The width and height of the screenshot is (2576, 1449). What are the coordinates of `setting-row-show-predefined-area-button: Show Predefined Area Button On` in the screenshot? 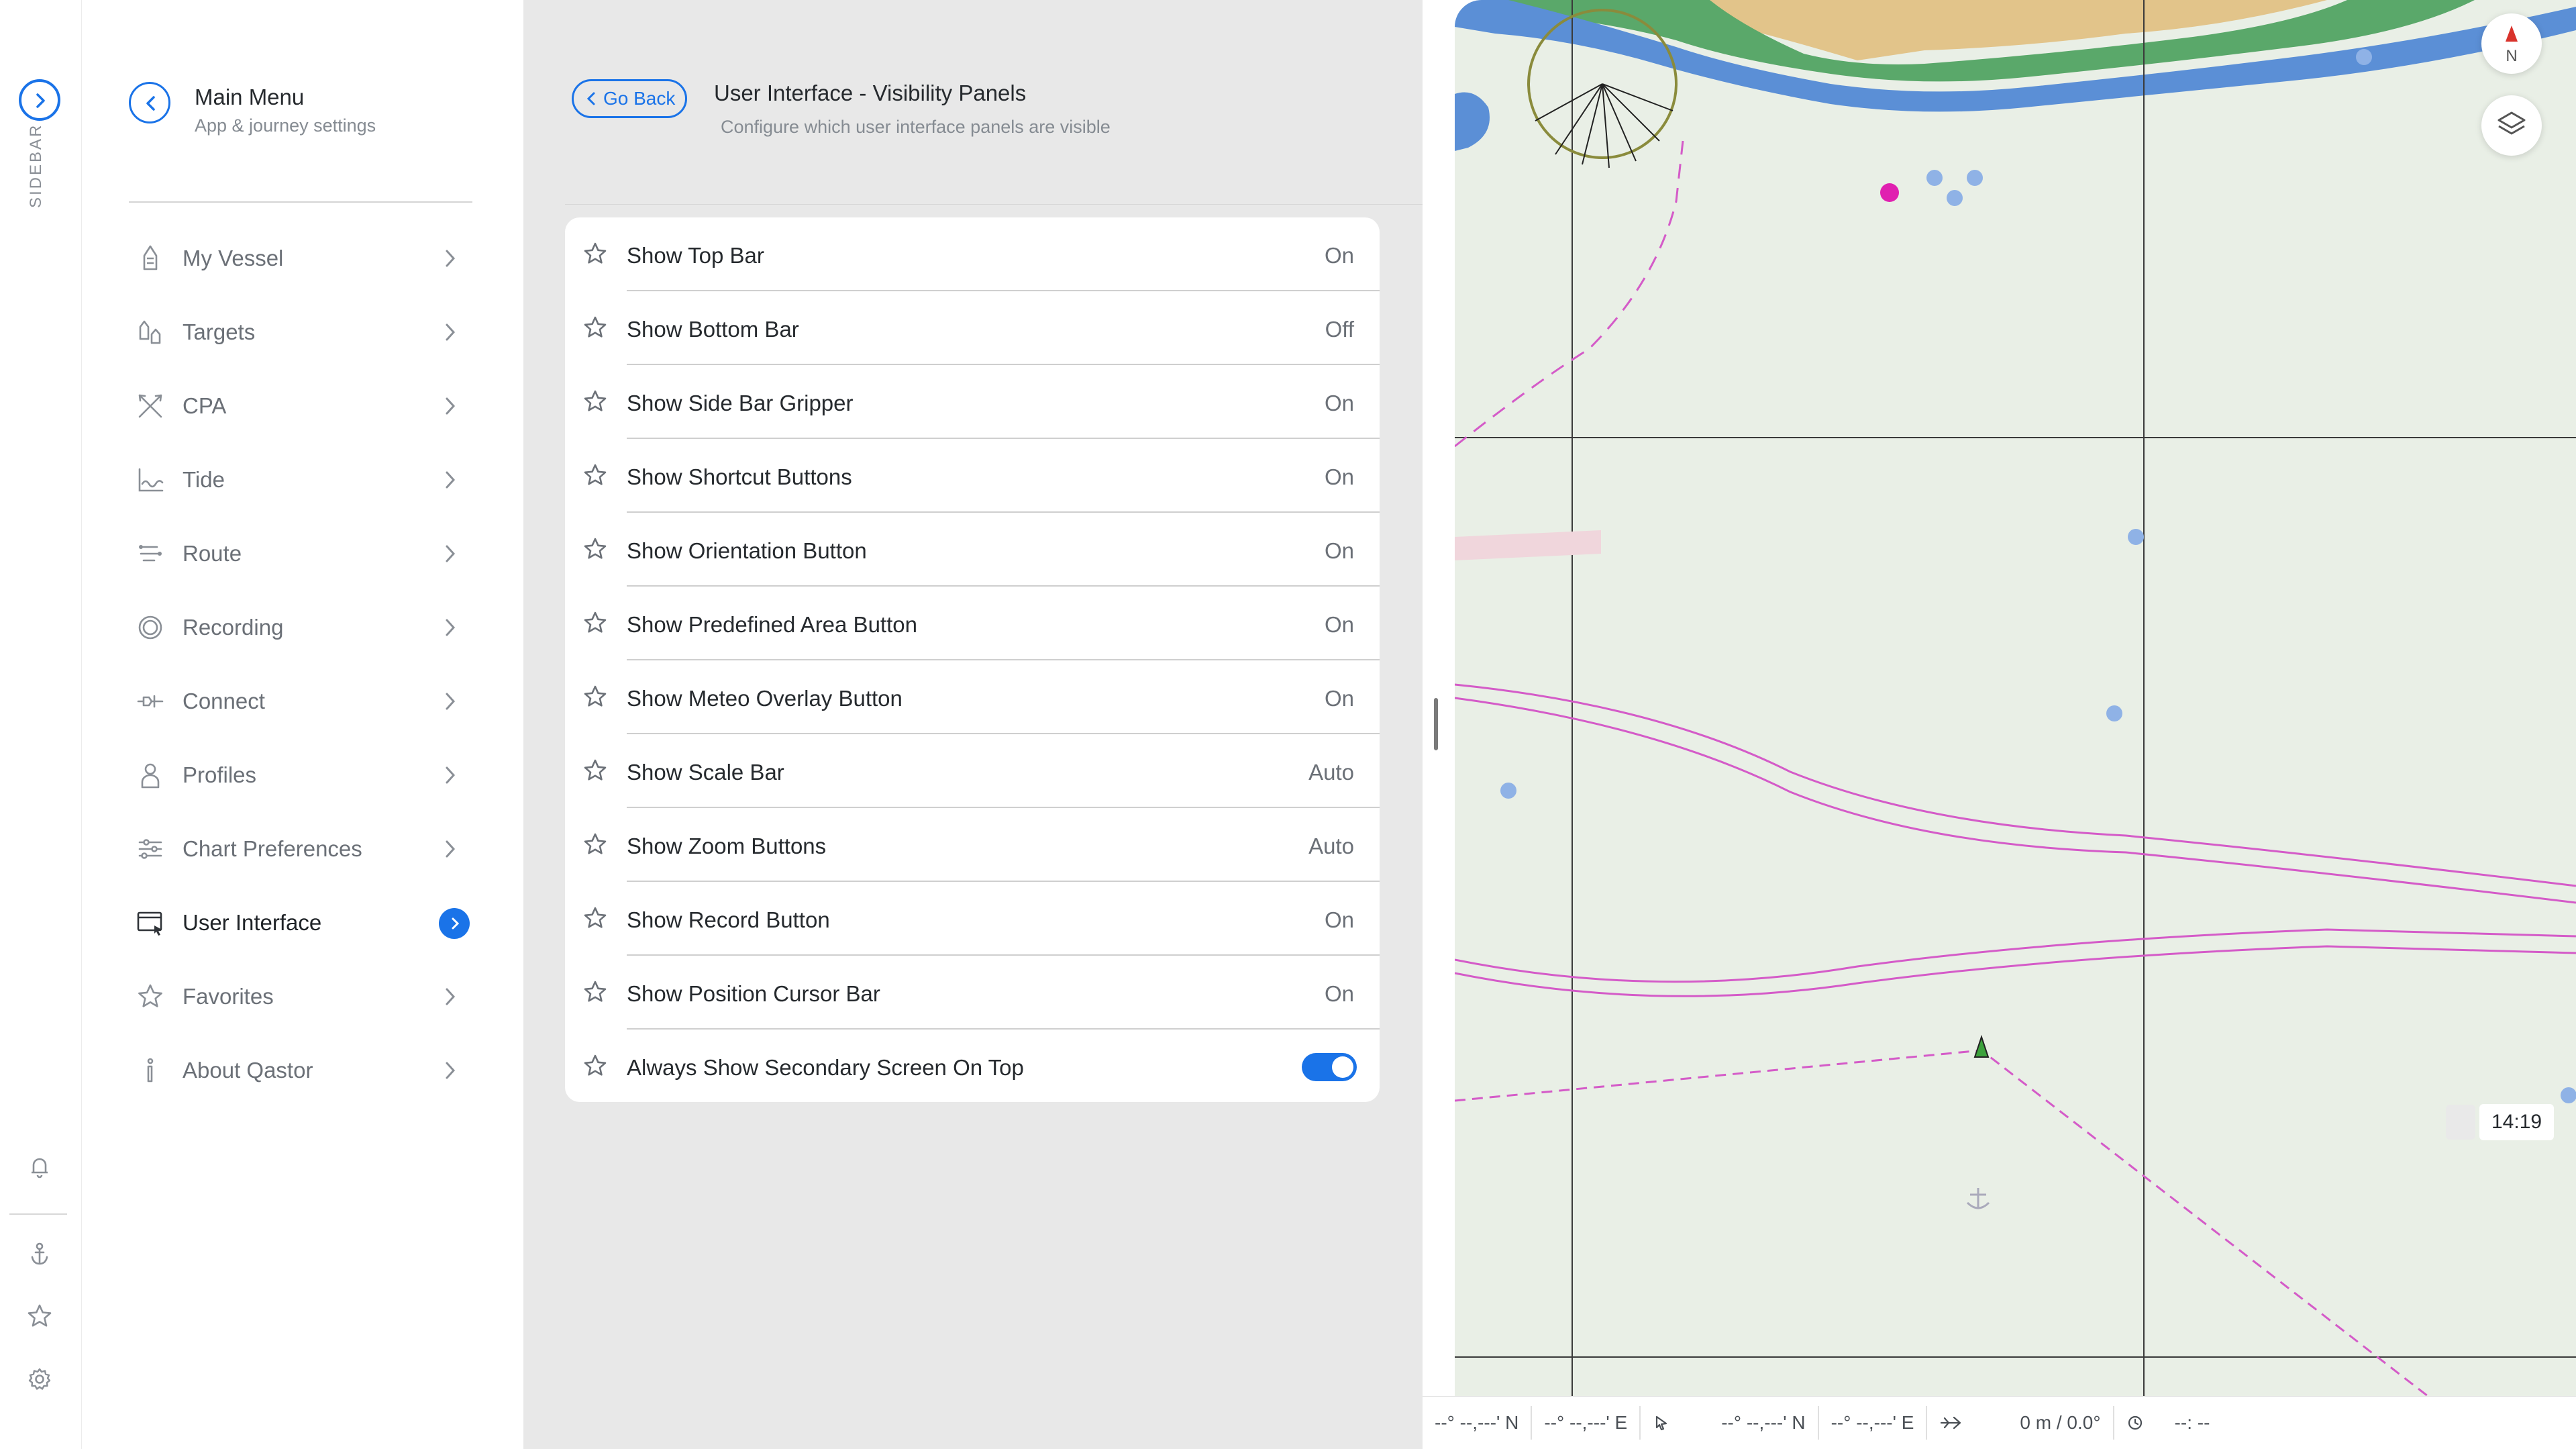 It's located at (972, 623).